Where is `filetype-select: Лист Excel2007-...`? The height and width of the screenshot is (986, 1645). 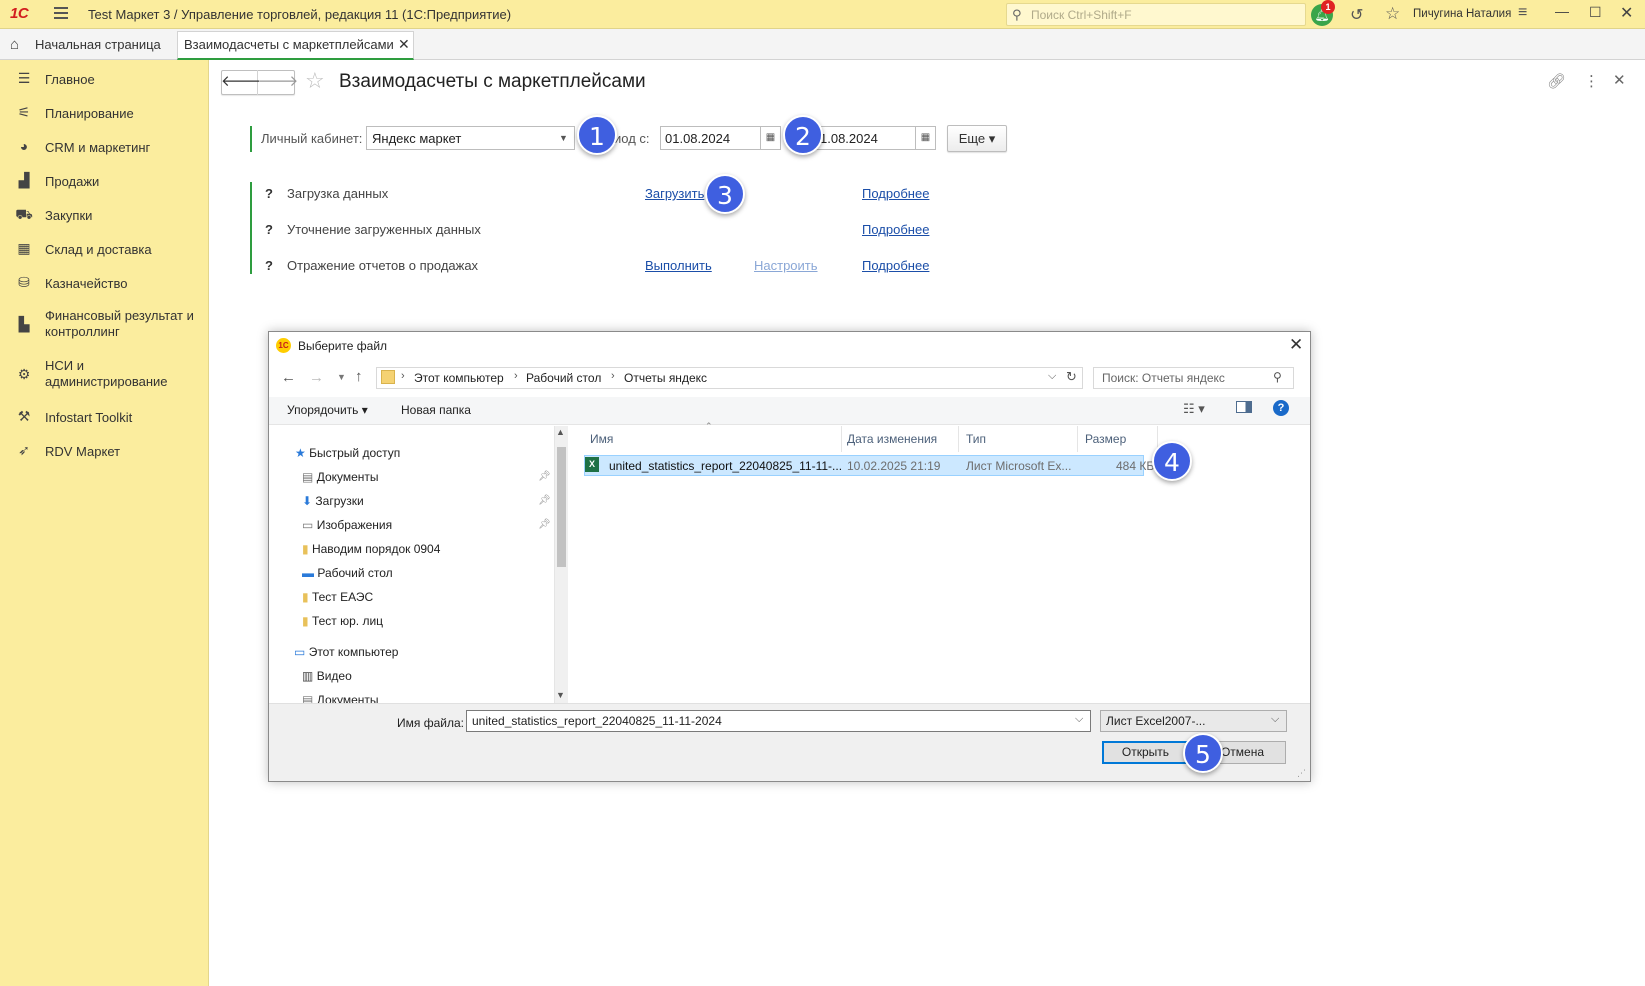
filetype-select: Лист Excel2007-... is located at coordinates (1193, 721).